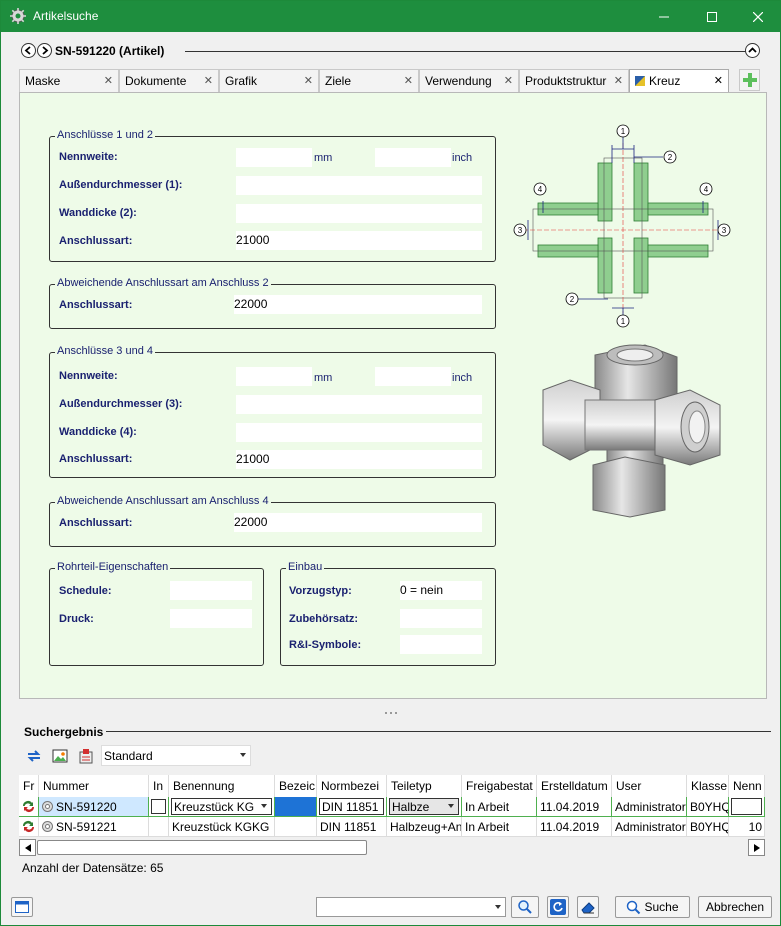 The image size is (781, 926). I want to click on scroll-thumb, so click(202, 847).